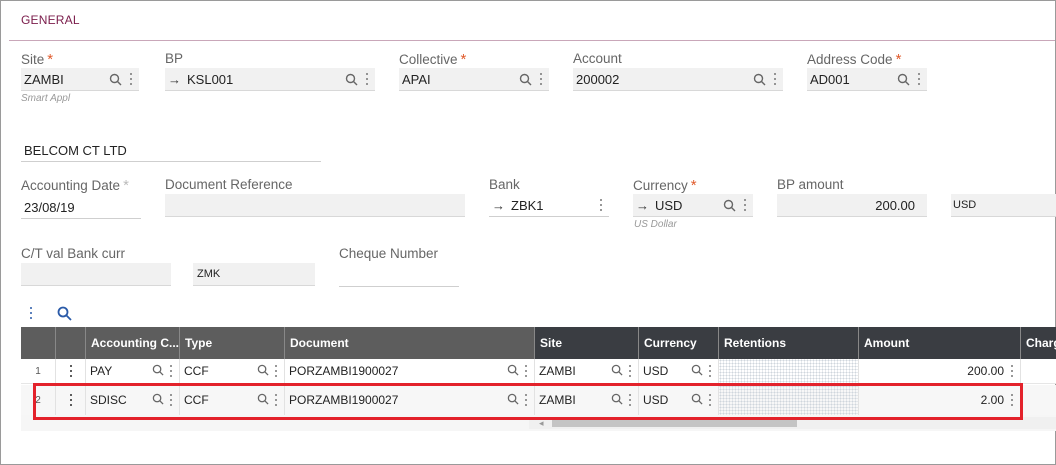 The height and width of the screenshot is (465, 1056). What do you see at coordinates (854, 59) in the screenshot?
I see `address-code-label: Address Code *` at bounding box center [854, 59].